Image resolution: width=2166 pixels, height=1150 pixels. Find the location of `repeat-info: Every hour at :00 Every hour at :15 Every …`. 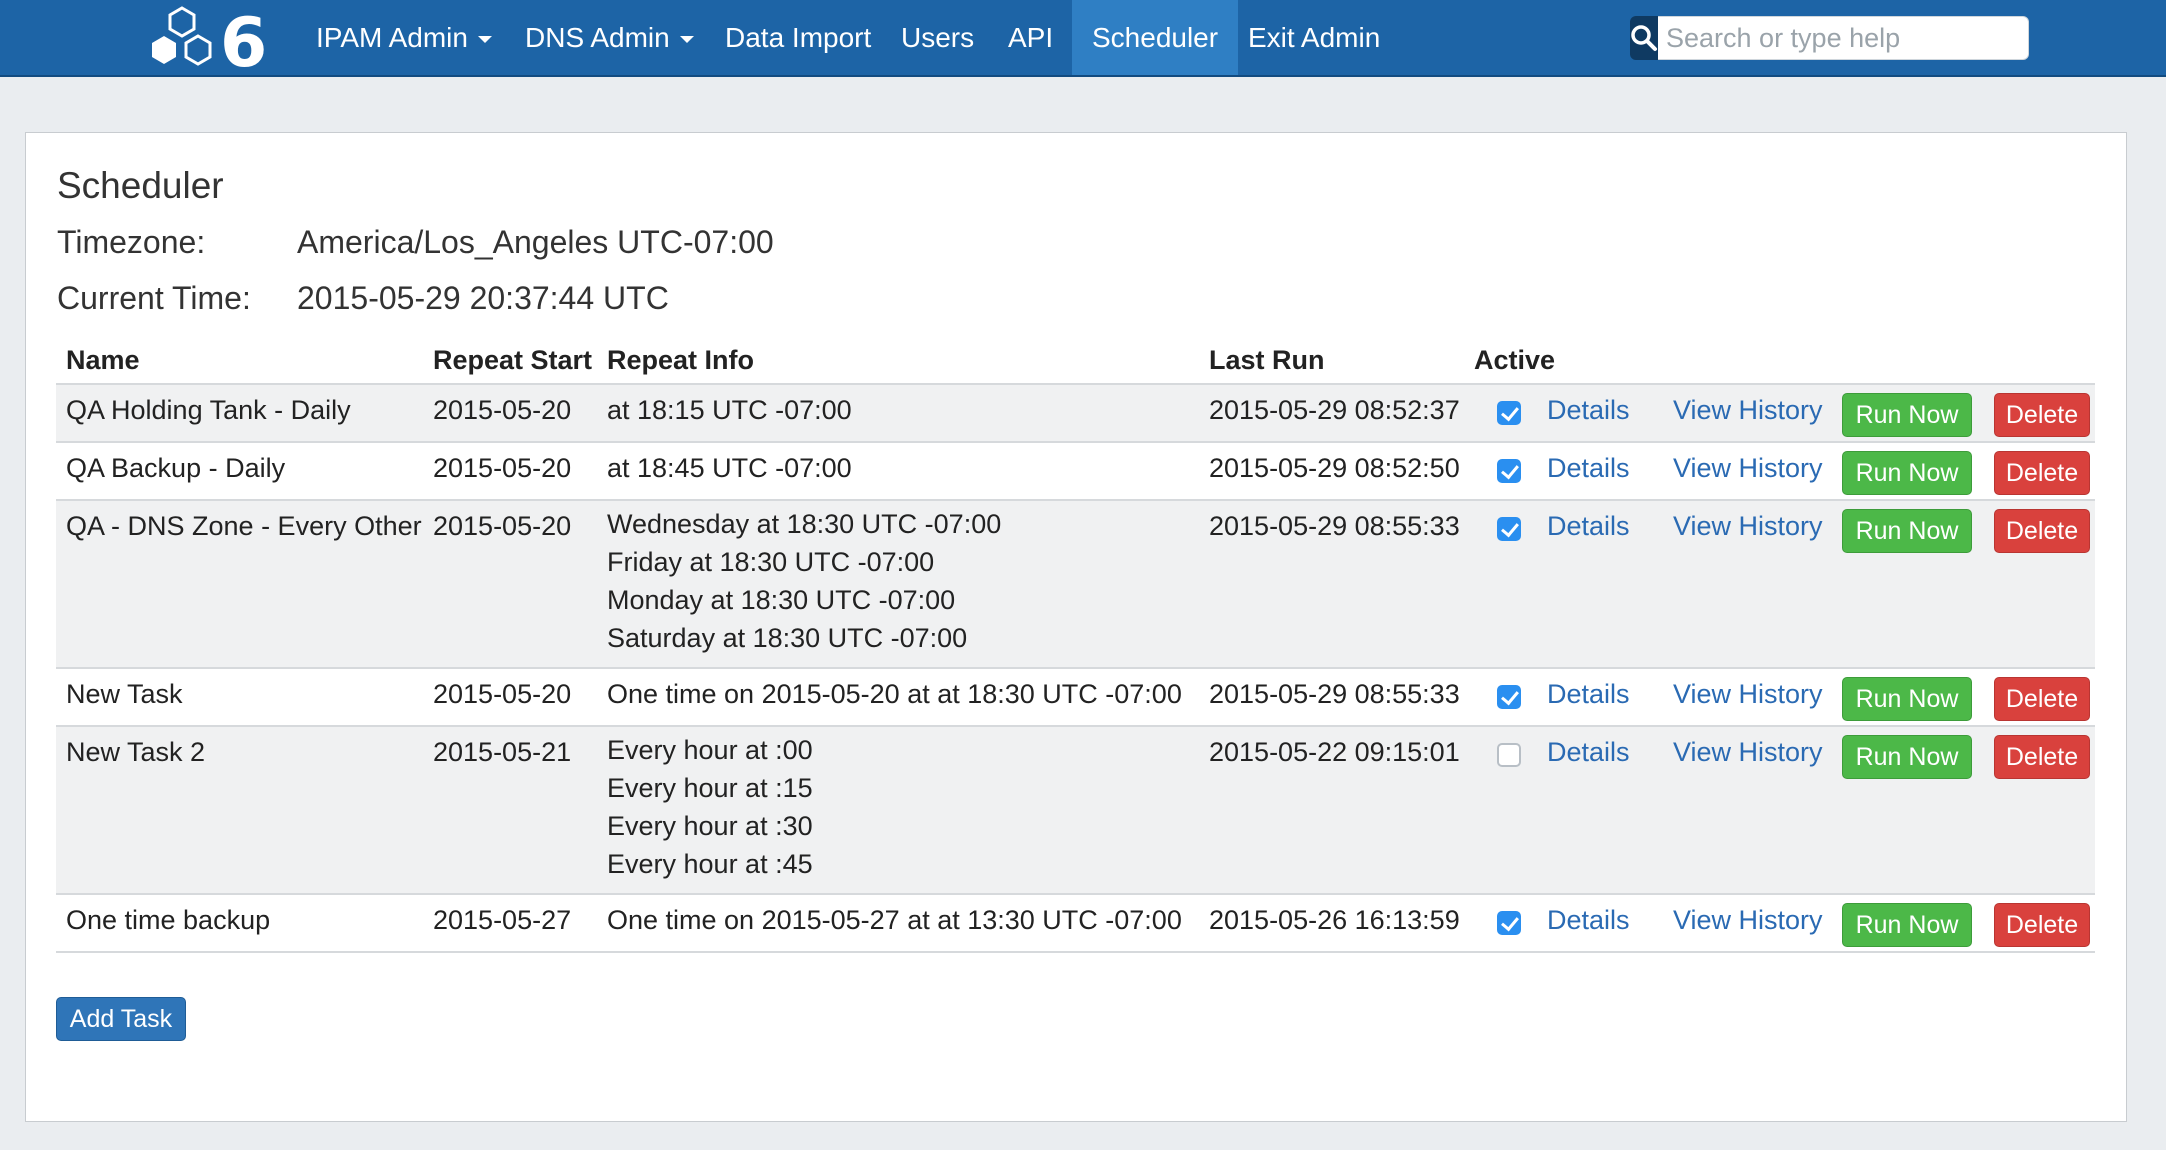

repeat-info: Every hour at :00 Every hour at :15 Every … is located at coordinates (710, 807).